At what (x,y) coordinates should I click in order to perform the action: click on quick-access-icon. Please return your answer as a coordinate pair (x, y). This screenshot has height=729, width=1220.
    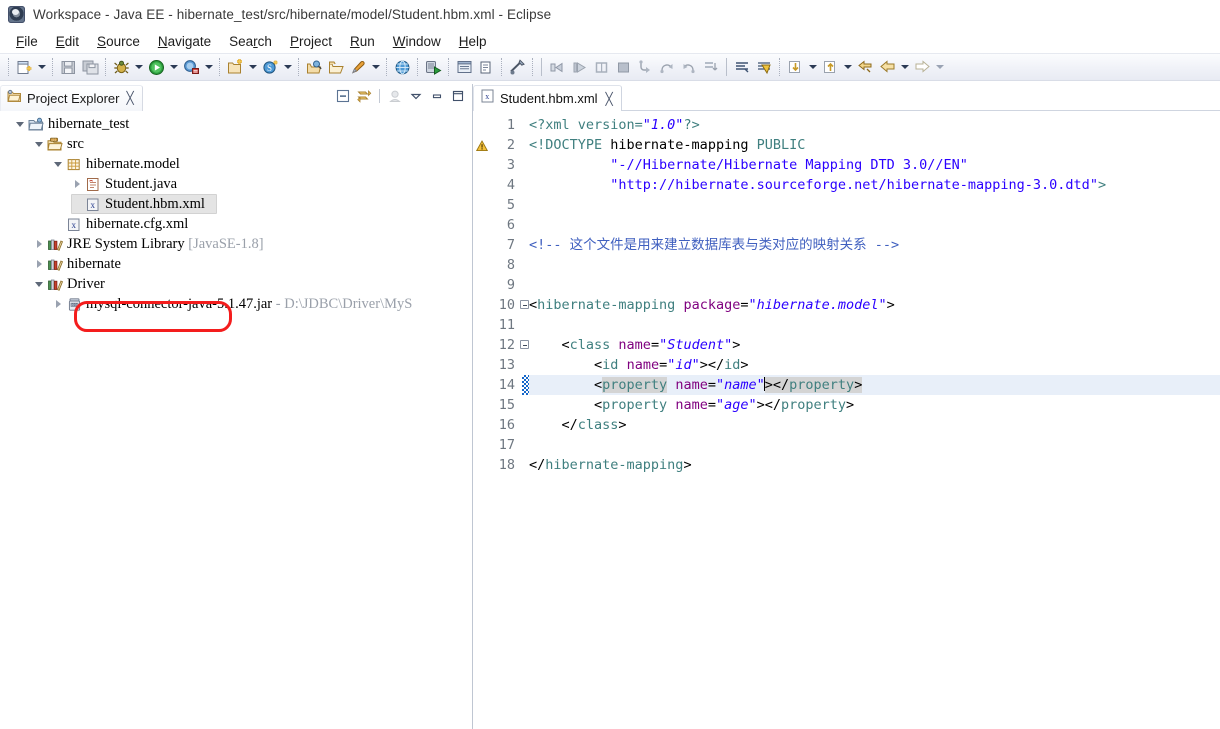
    Looking at the image, I should click on (358, 67).